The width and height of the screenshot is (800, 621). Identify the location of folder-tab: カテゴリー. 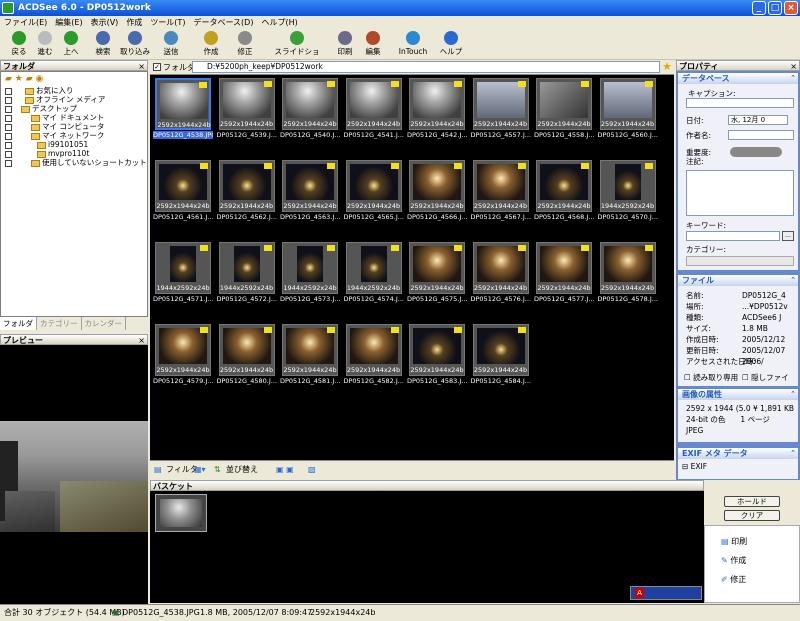
(59, 323).